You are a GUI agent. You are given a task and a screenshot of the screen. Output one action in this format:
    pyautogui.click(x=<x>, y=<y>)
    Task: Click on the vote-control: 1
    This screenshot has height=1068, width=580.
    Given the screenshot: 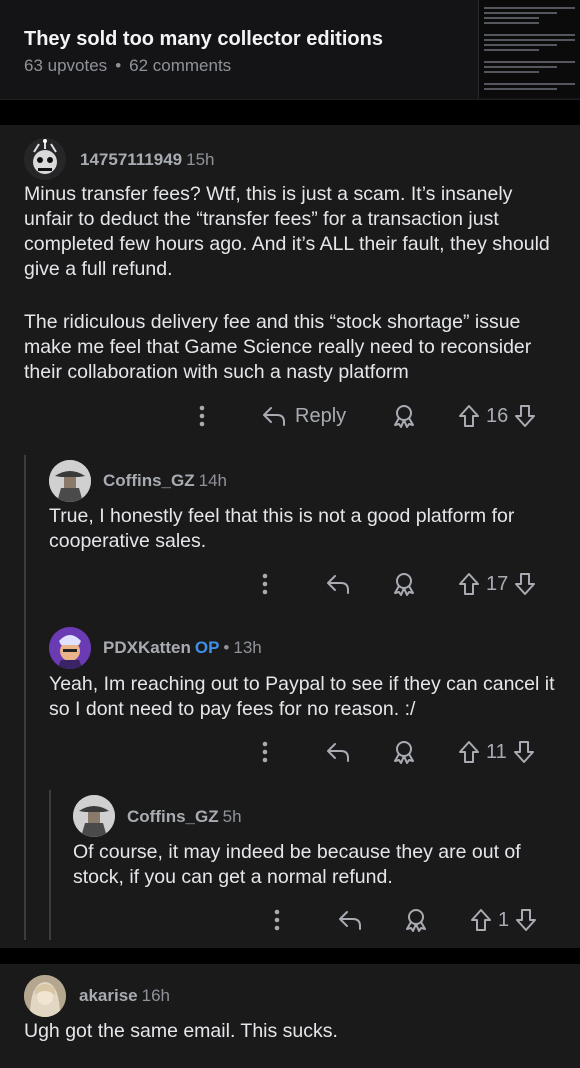 What is the action you would take?
    pyautogui.click(x=503, y=920)
    